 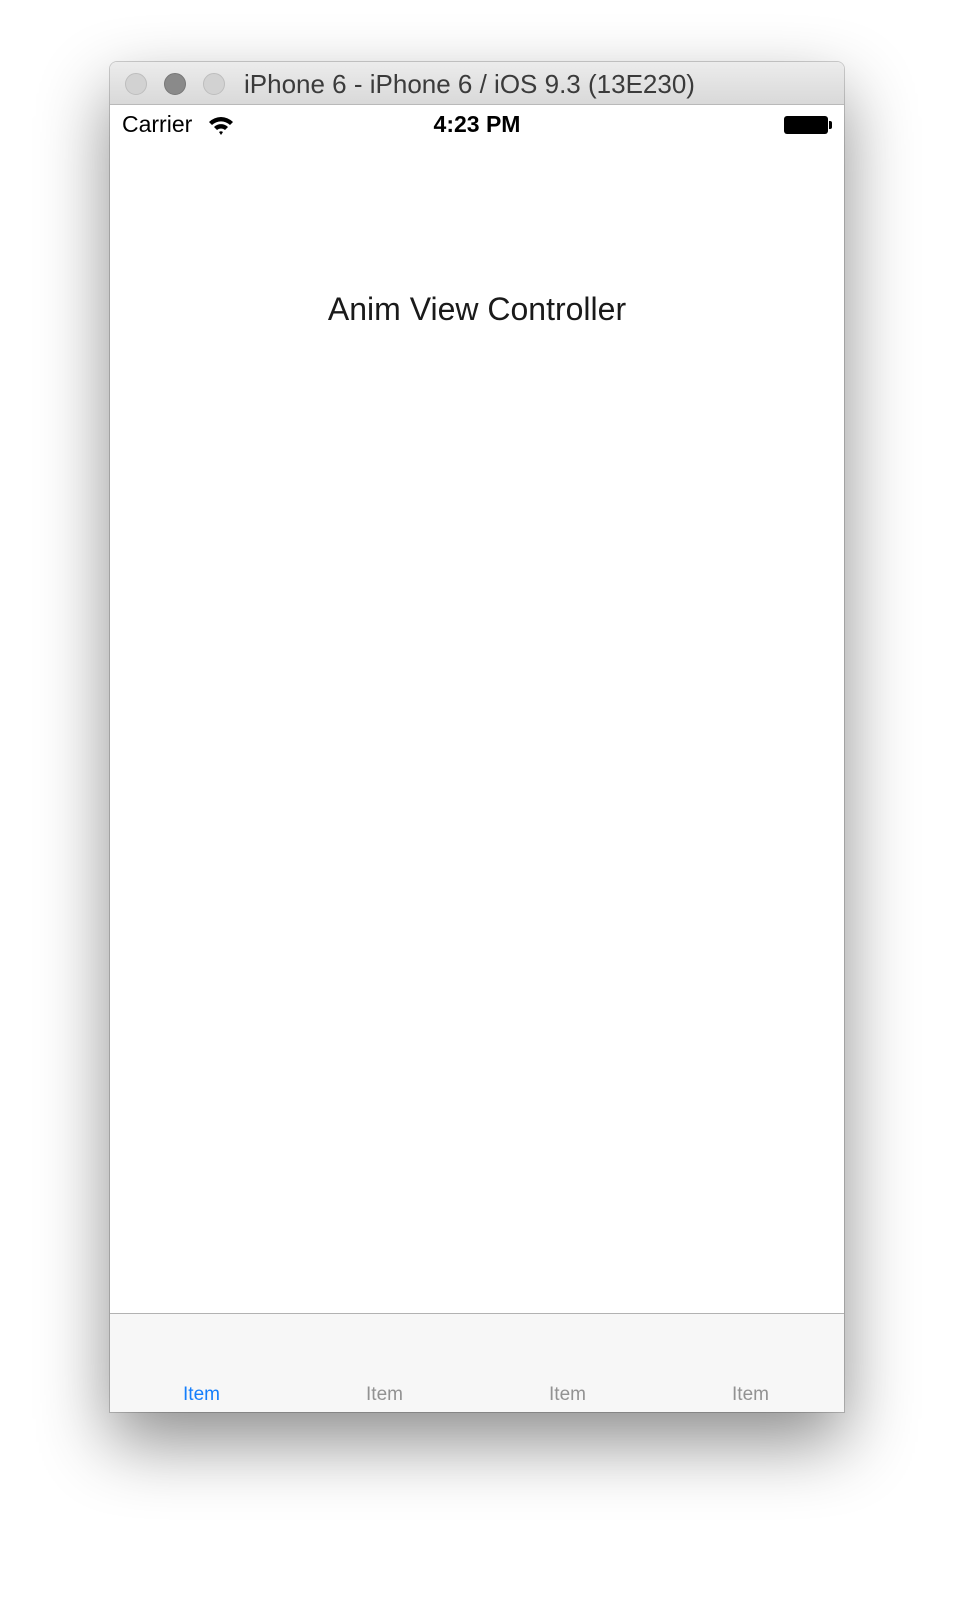 I want to click on zoom-window-button, so click(x=214, y=84).